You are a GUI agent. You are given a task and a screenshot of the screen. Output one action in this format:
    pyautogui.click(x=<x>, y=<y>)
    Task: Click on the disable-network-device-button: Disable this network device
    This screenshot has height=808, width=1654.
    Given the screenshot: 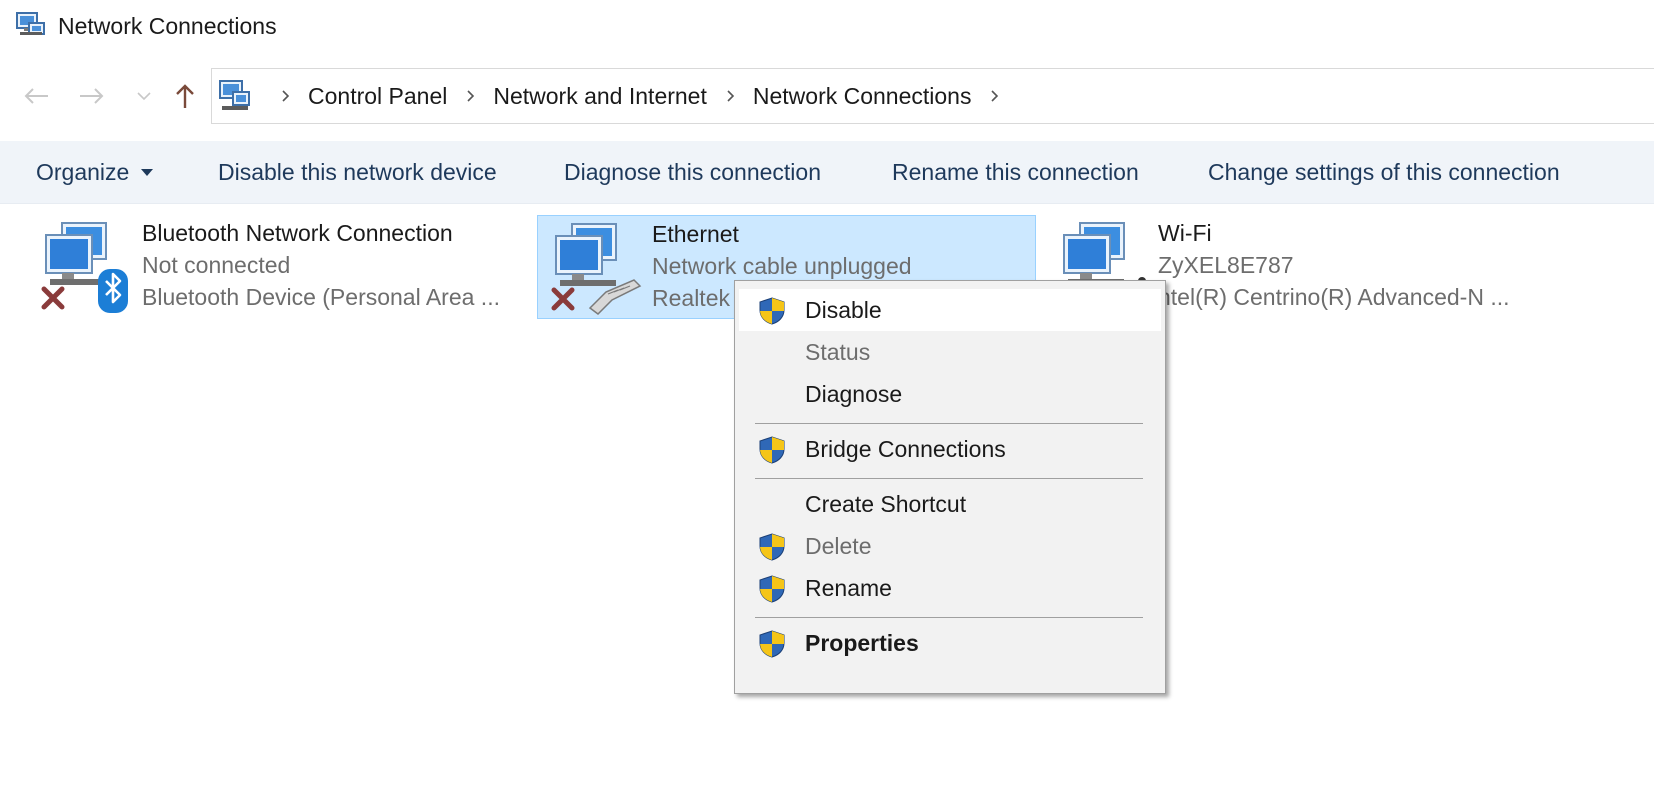 What is the action you would take?
    pyautogui.click(x=357, y=172)
    